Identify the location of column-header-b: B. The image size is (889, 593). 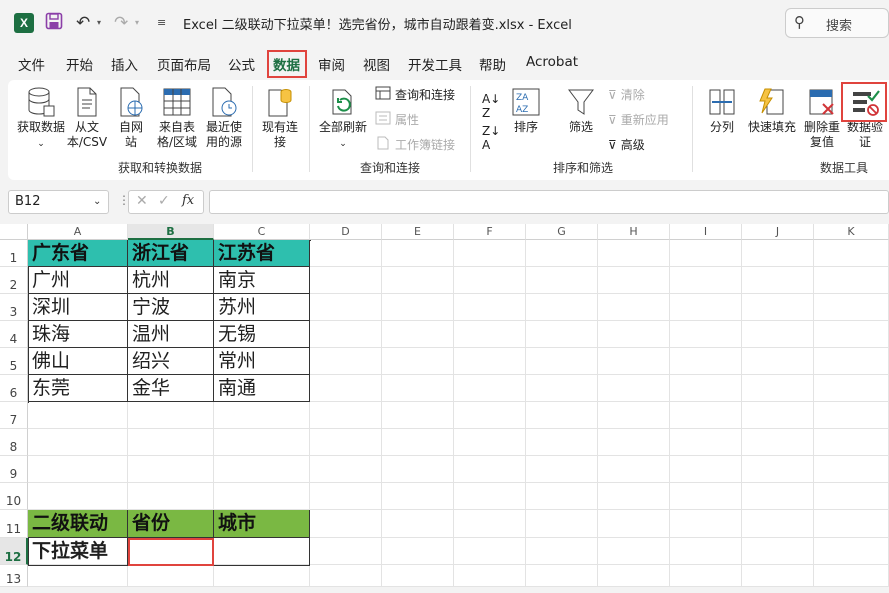
(171, 232).